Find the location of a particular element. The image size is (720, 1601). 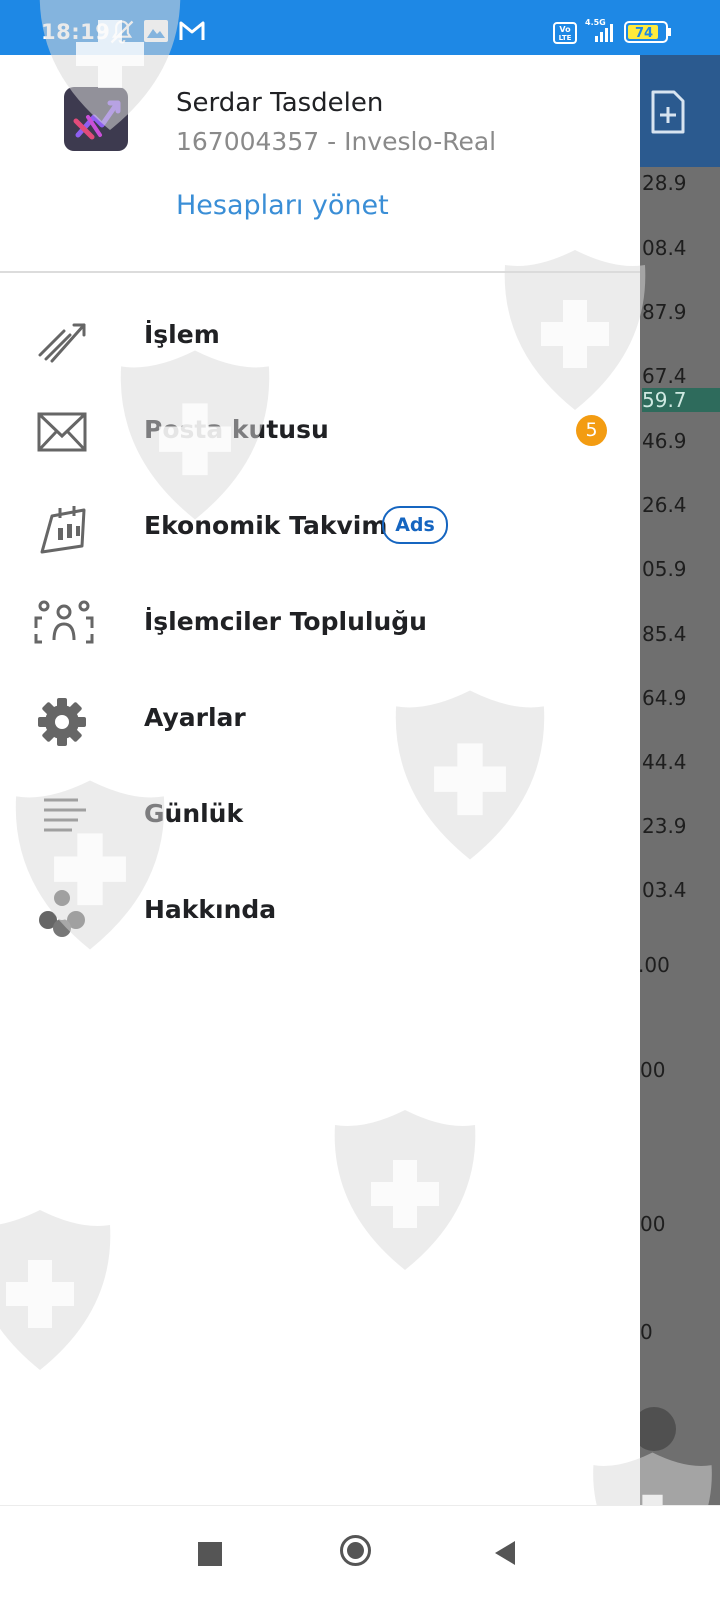

price-scale-value: 87.9 is located at coordinates (664, 312).